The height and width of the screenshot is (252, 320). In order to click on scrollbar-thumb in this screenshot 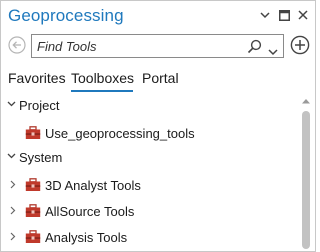, I will do `click(306, 180)`.